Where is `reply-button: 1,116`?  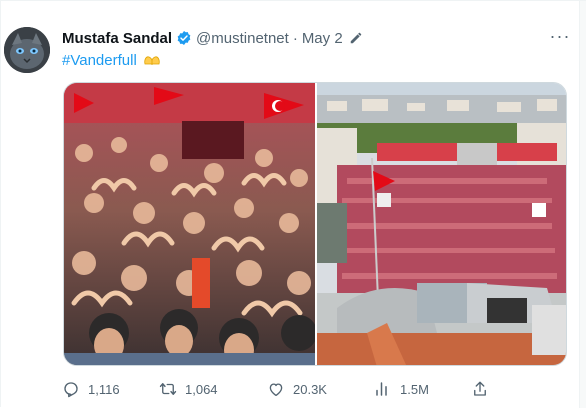
reply-button: 1,116 is located at coordinates (91, 389).